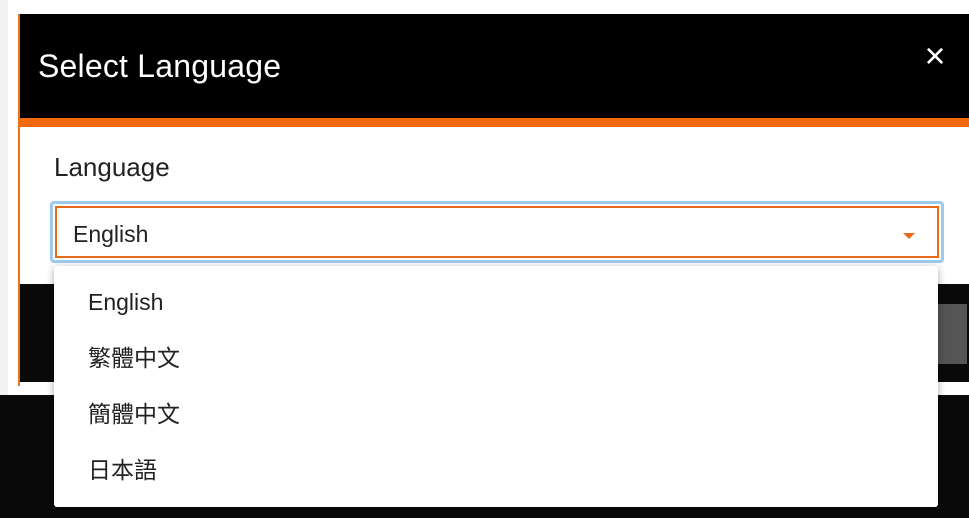  Describe the element at coordinates (909, 236) in the screenshot. I see `caret-down-icon` at that location.